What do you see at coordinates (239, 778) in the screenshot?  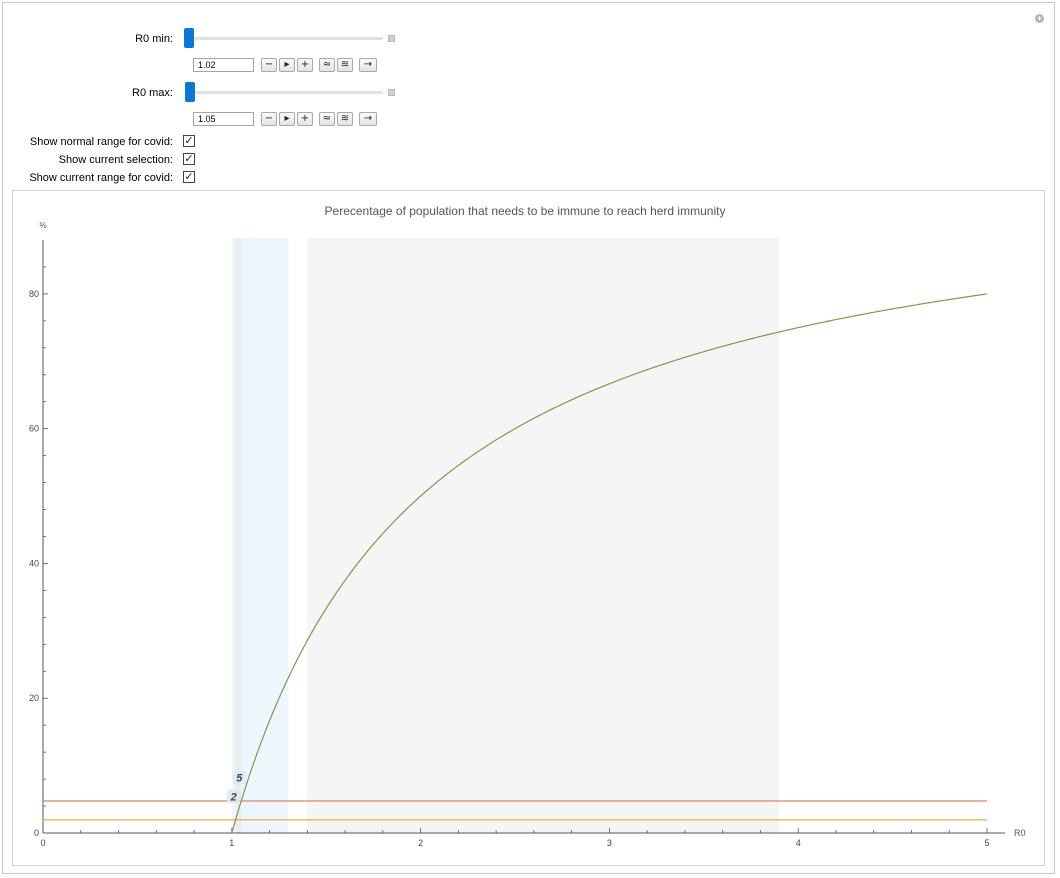 I see `annotation-label: 5` at bounding box center [239, 778].